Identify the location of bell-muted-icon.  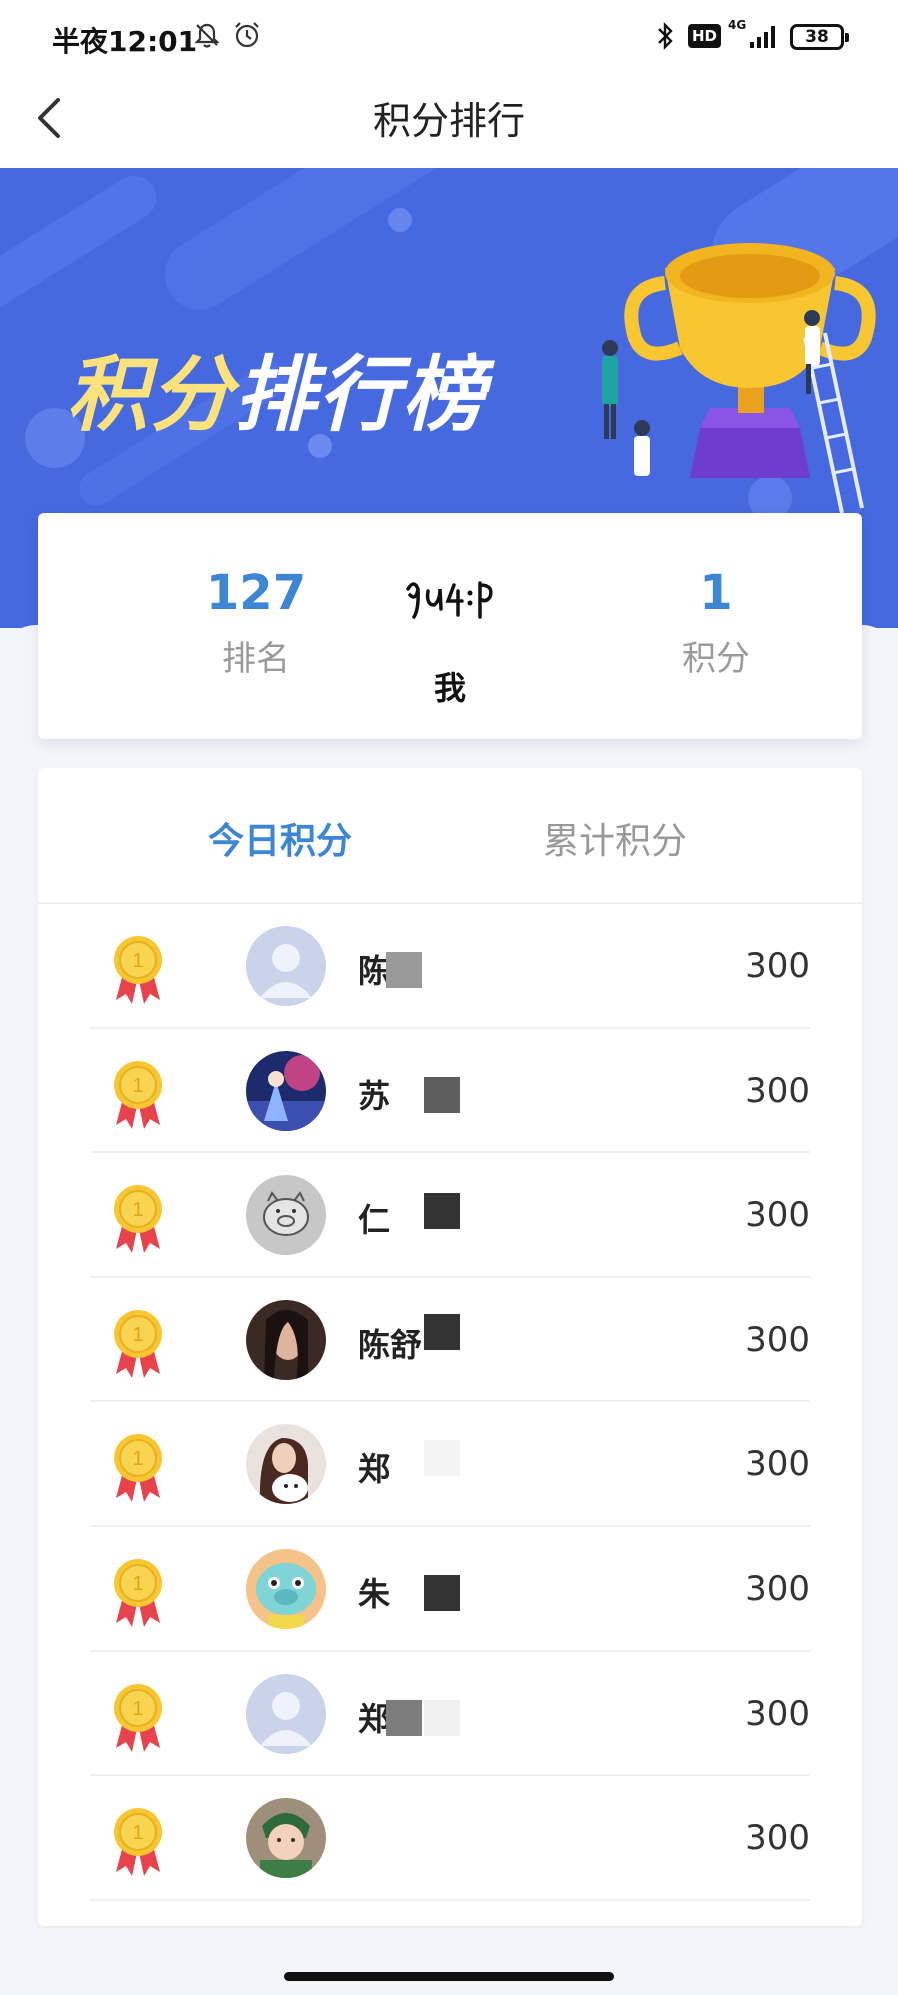
(207, 35).